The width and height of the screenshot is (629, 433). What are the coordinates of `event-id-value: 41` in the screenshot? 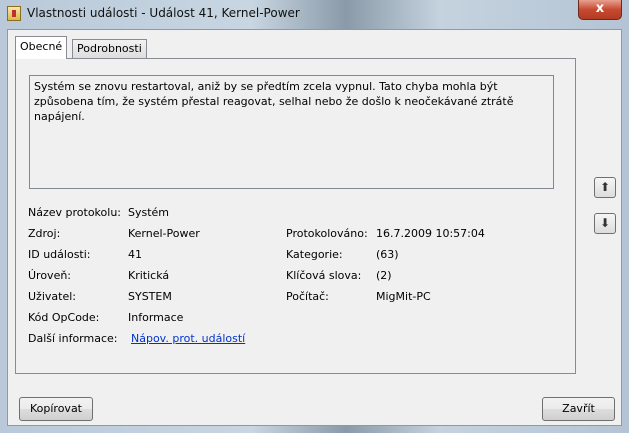 It's located at (135, 254).